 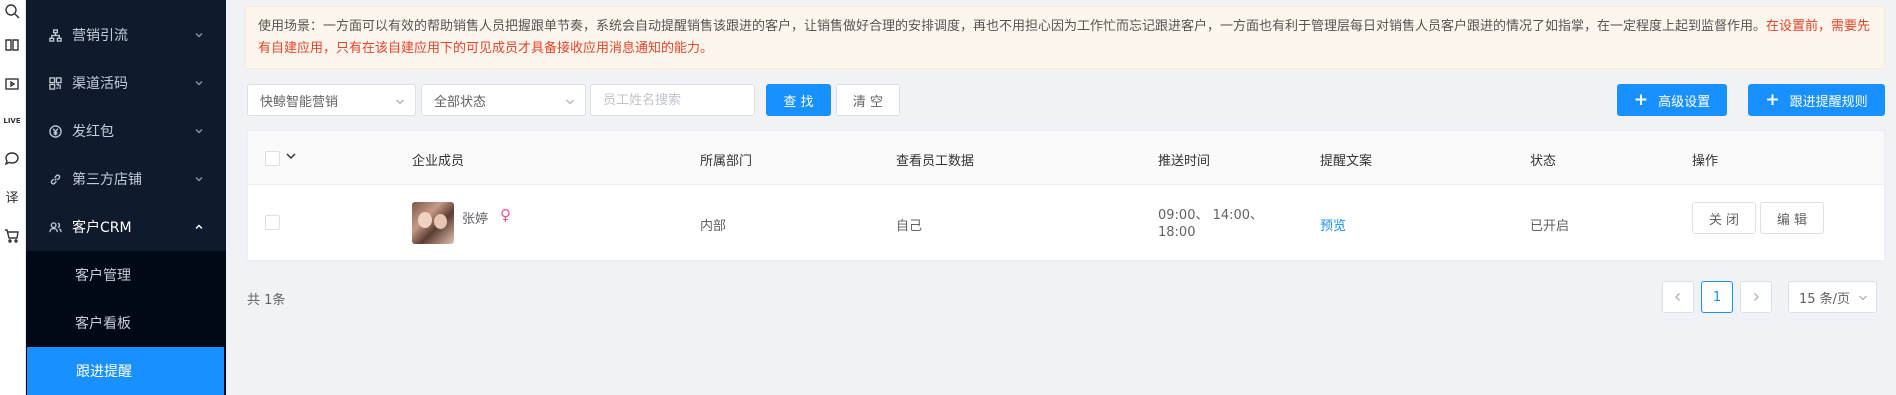 What do you see at coordinates (266, 300) in the screenshot?
I see `total-count: 共 1条` at bounding box center [266, 300].